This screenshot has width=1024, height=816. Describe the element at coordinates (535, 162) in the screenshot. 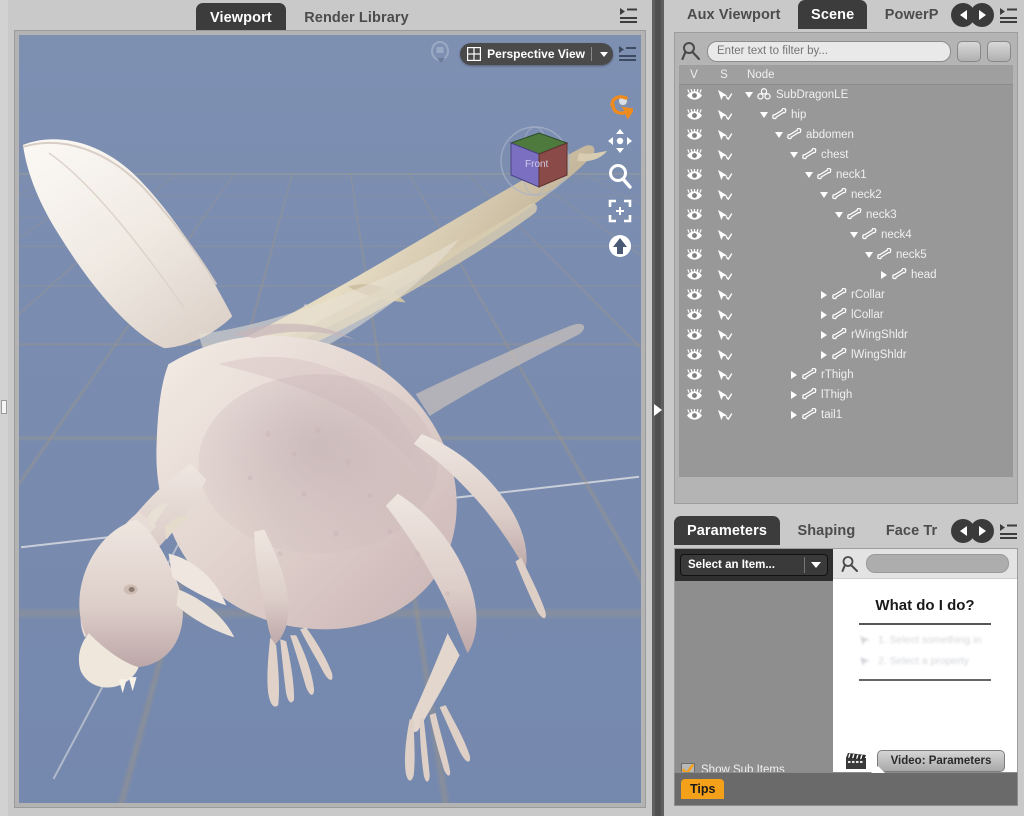

I see `view-cube: Front` at that location.